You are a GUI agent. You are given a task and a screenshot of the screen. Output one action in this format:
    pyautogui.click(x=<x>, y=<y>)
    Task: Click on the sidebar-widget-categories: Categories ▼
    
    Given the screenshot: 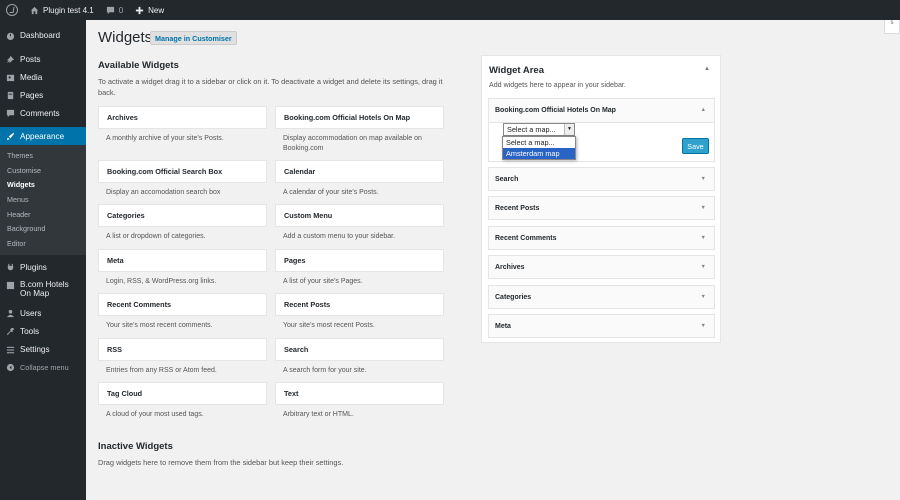 What is the action you would take?
    pyautogui.click(x=601, y=297)
    